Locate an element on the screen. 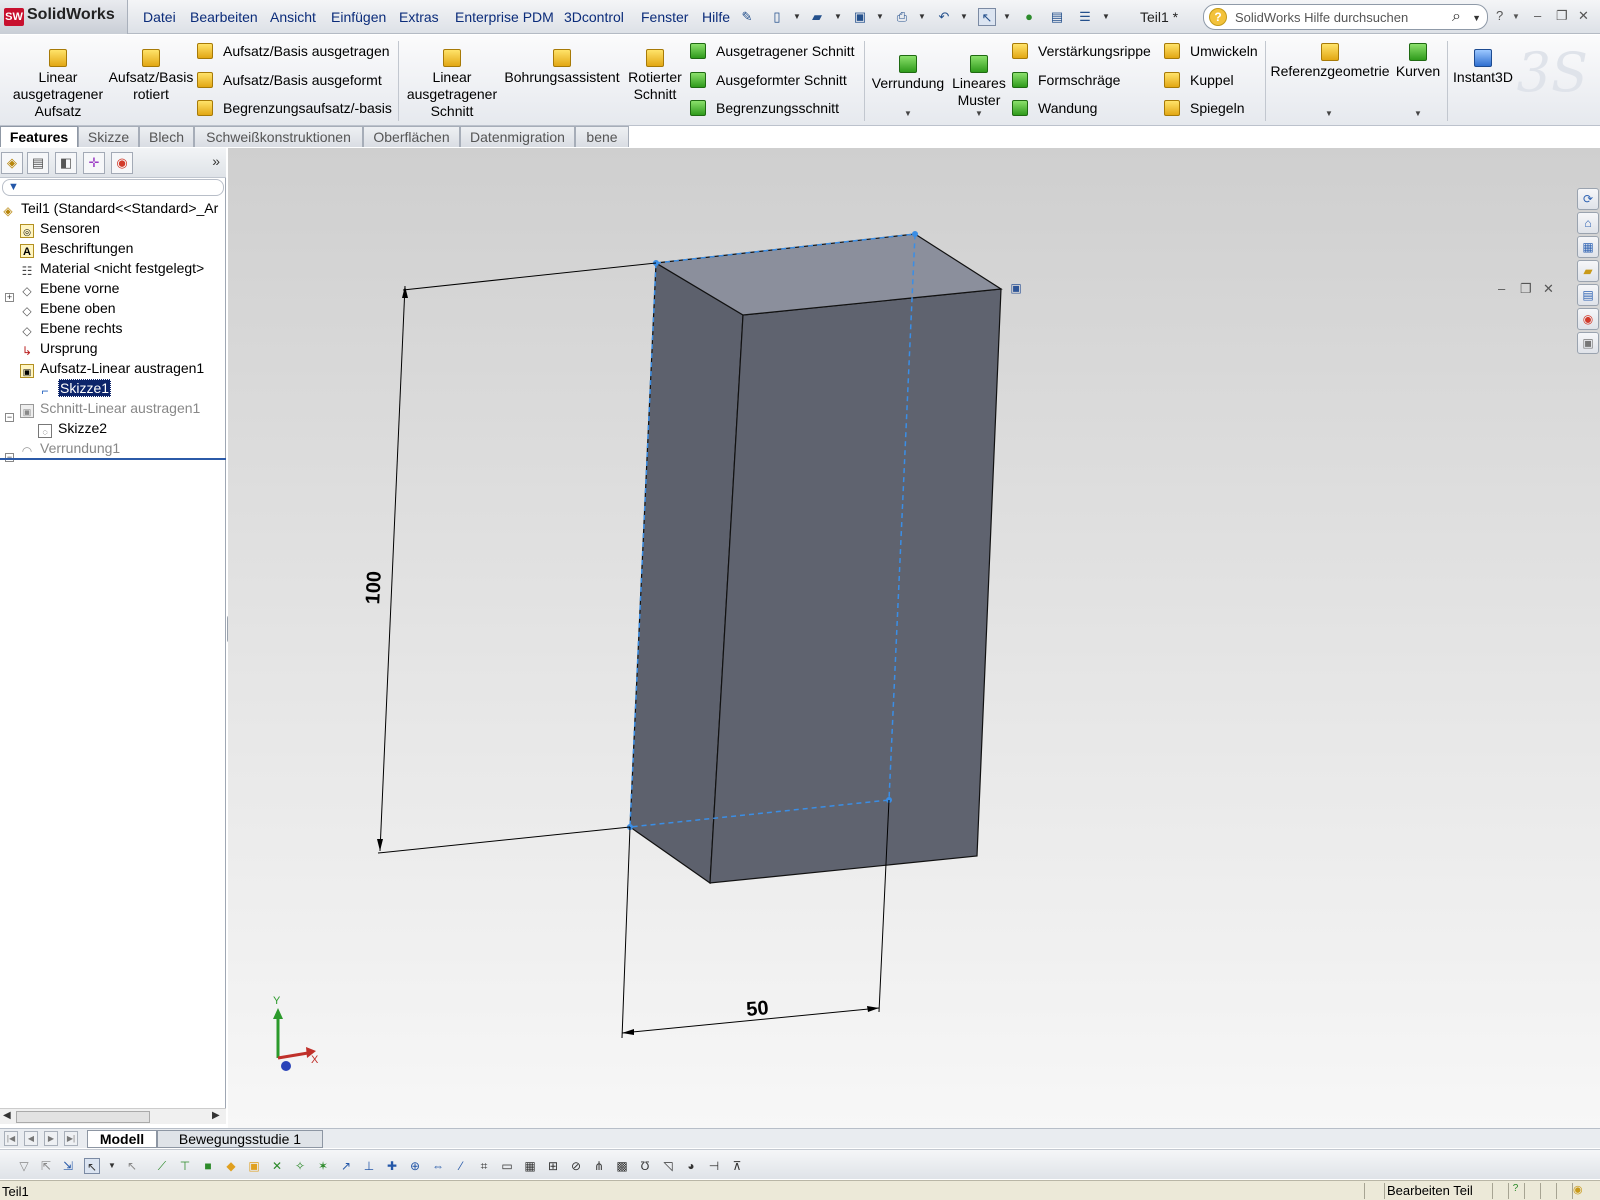 This screenshot has height=1200, width=1600. revolved-boss-button: Aufsatz/Basis rotiert is located at coordinates (151, 76).